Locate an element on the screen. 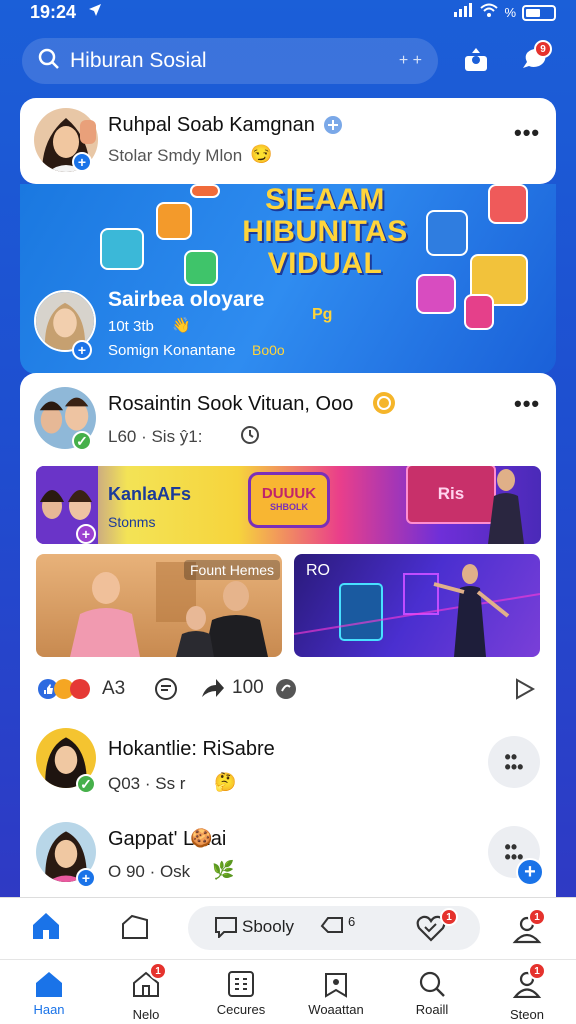 Image resolution: width=576 pixels, height=1024 pixels. pill-item-reply: 6 is located at coordinates (337, 926).